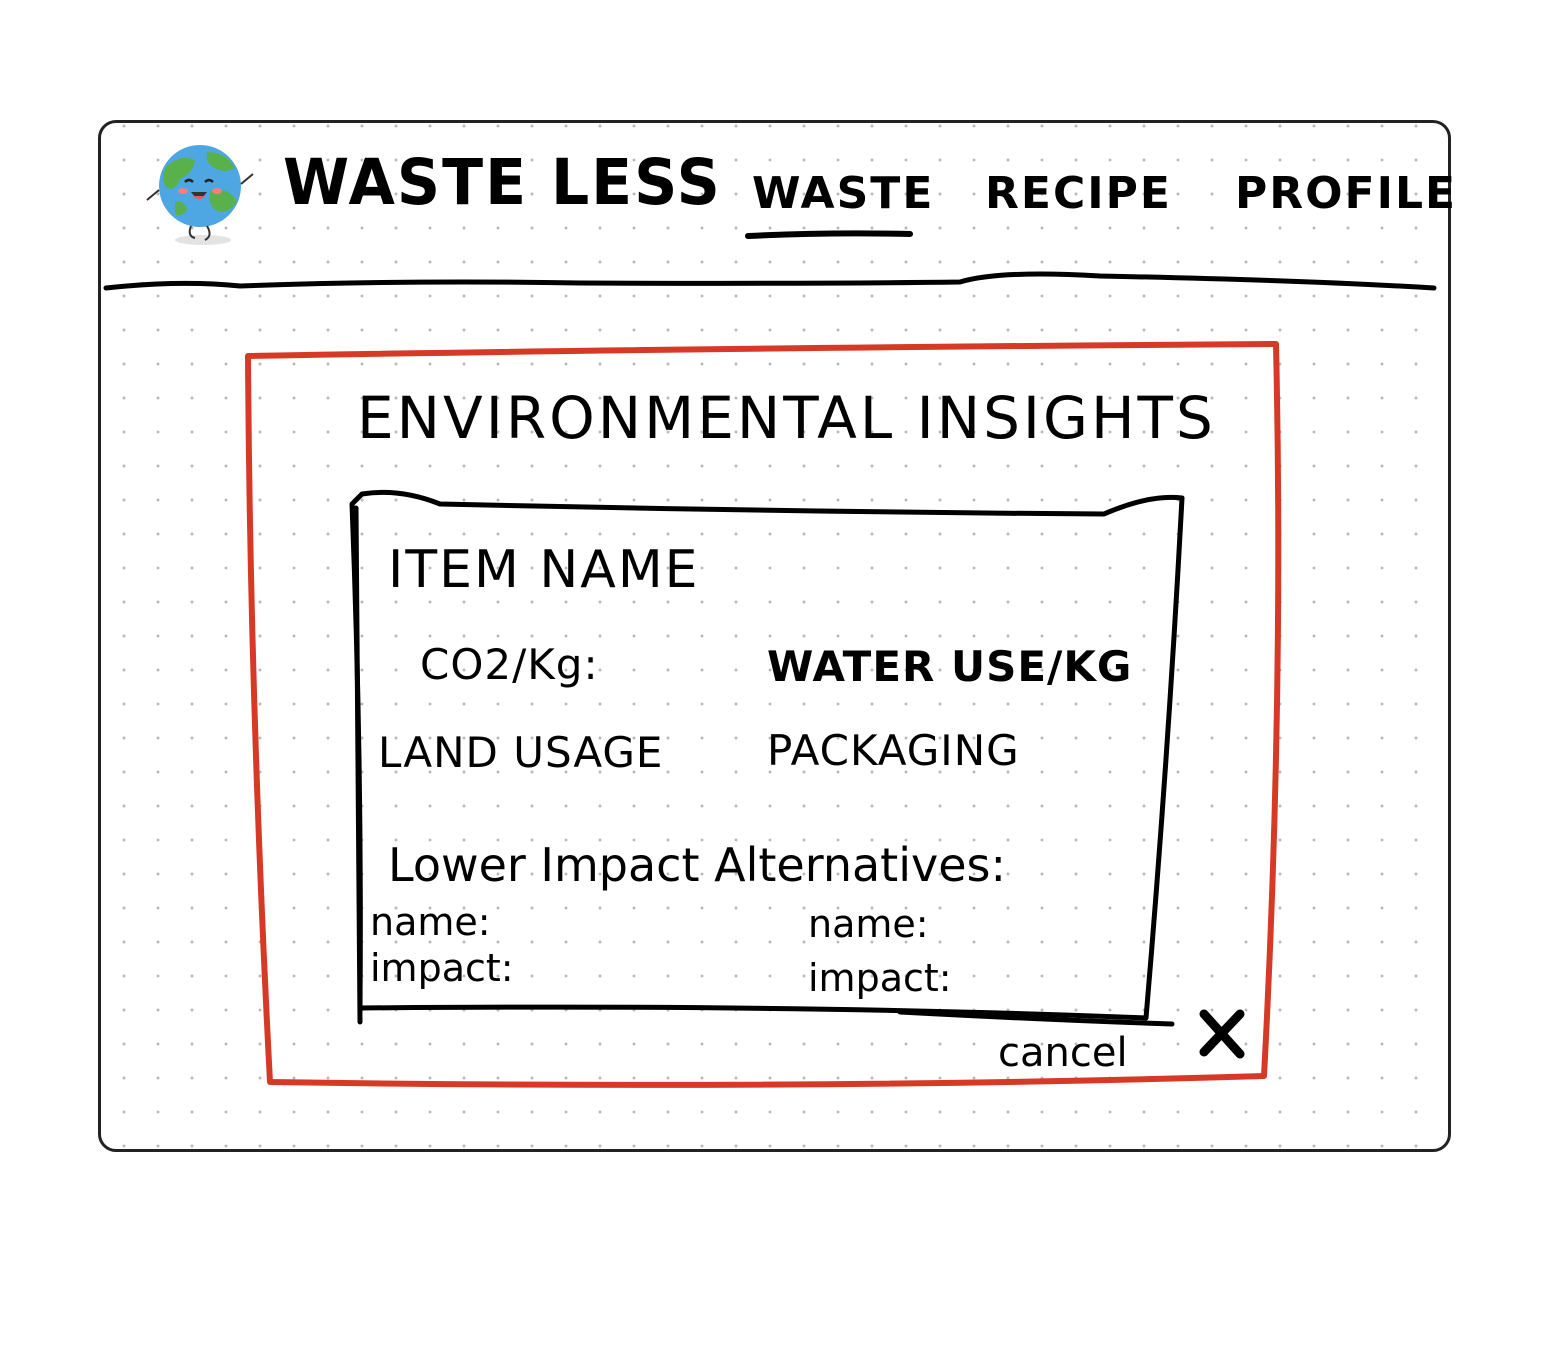  I want to click on packaging-label: PACKAGING, so click(893, 750).